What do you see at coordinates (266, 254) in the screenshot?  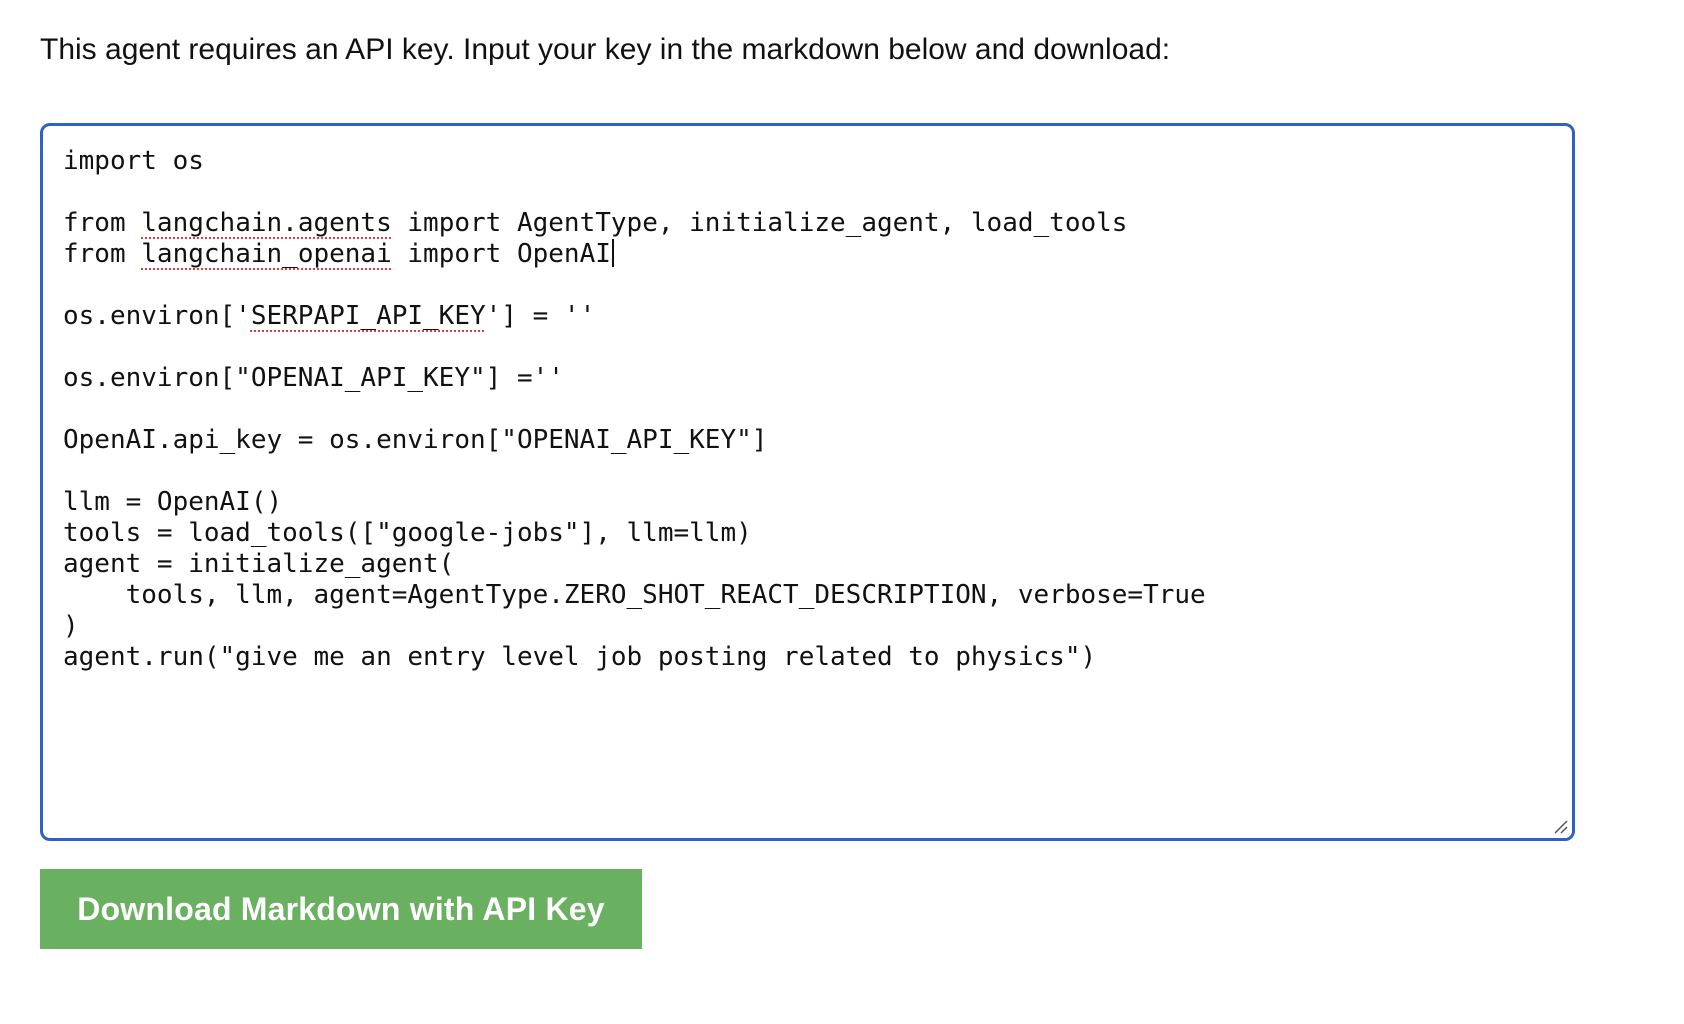 I see `spellcheck-flagged-word: langchain_openai` at bounding box center [266, 254].